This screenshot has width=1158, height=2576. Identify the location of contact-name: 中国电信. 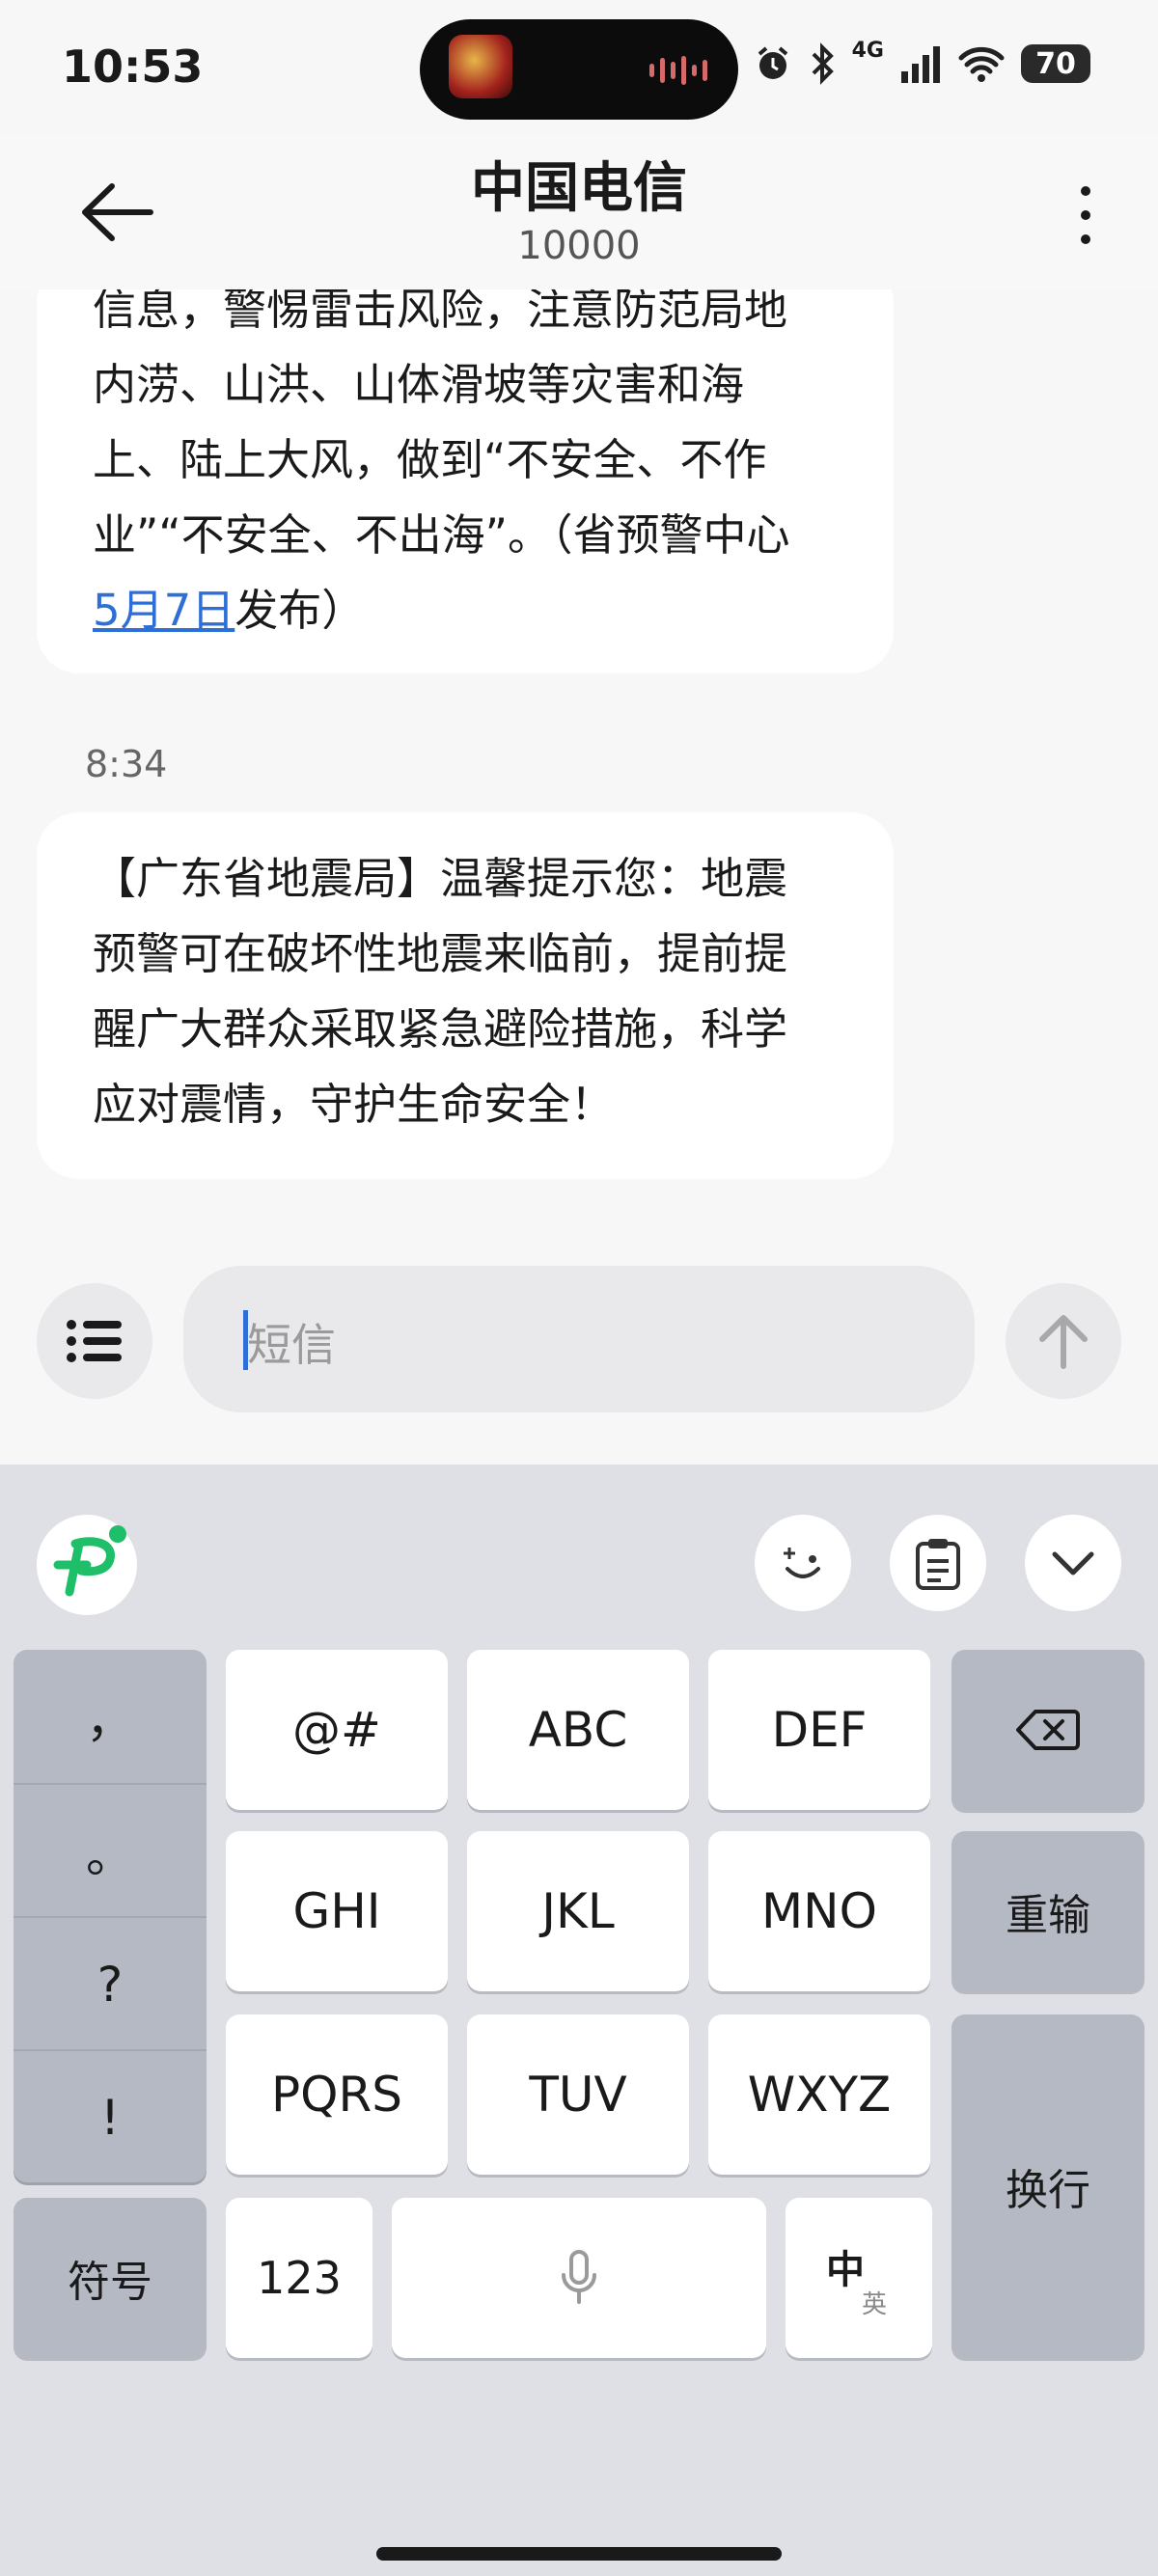
(579, 189).